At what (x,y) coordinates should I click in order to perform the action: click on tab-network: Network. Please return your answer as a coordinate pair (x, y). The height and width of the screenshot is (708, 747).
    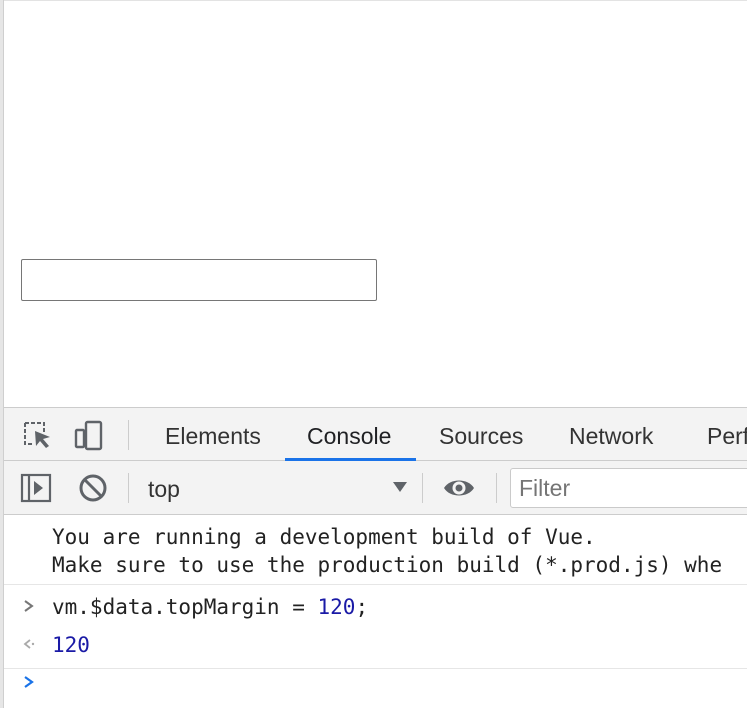
    Looking at the image, I should click on (611, 434).